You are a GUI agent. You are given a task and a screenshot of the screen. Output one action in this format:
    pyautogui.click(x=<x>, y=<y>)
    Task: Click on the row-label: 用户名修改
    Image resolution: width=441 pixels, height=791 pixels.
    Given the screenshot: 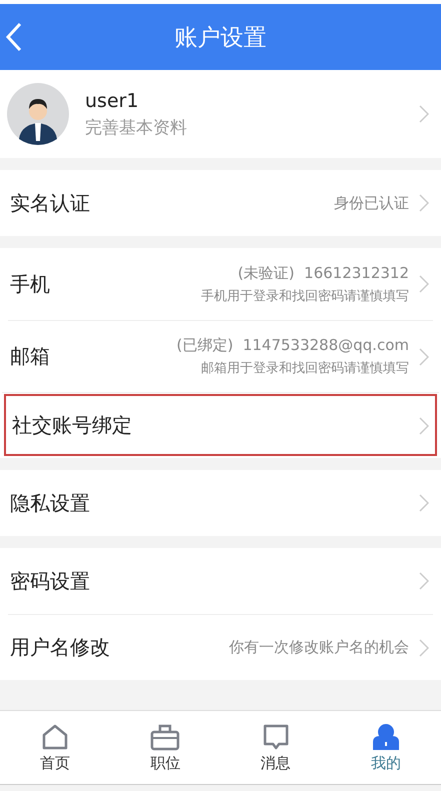 What is the action you would take?
    pyautogui.click(x=60, y=647)
    